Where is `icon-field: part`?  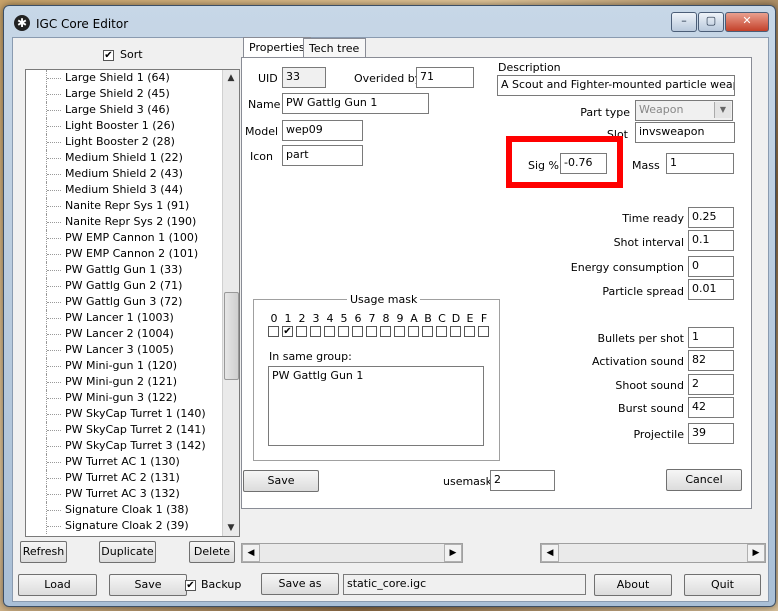
icon-field: part is located at coordinates (322, 155).